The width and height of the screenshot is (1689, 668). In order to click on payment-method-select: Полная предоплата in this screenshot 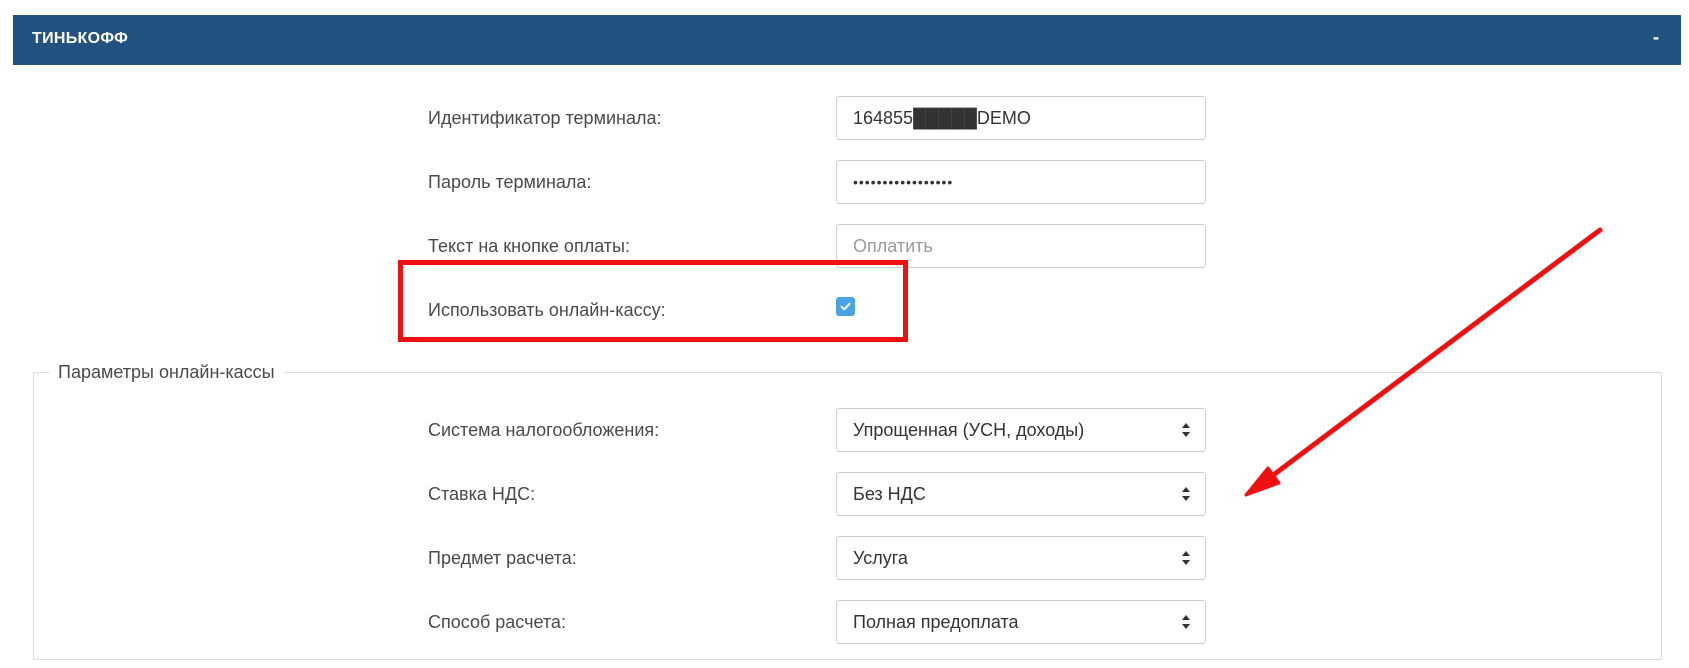, I will do `click(1021, 622)`.